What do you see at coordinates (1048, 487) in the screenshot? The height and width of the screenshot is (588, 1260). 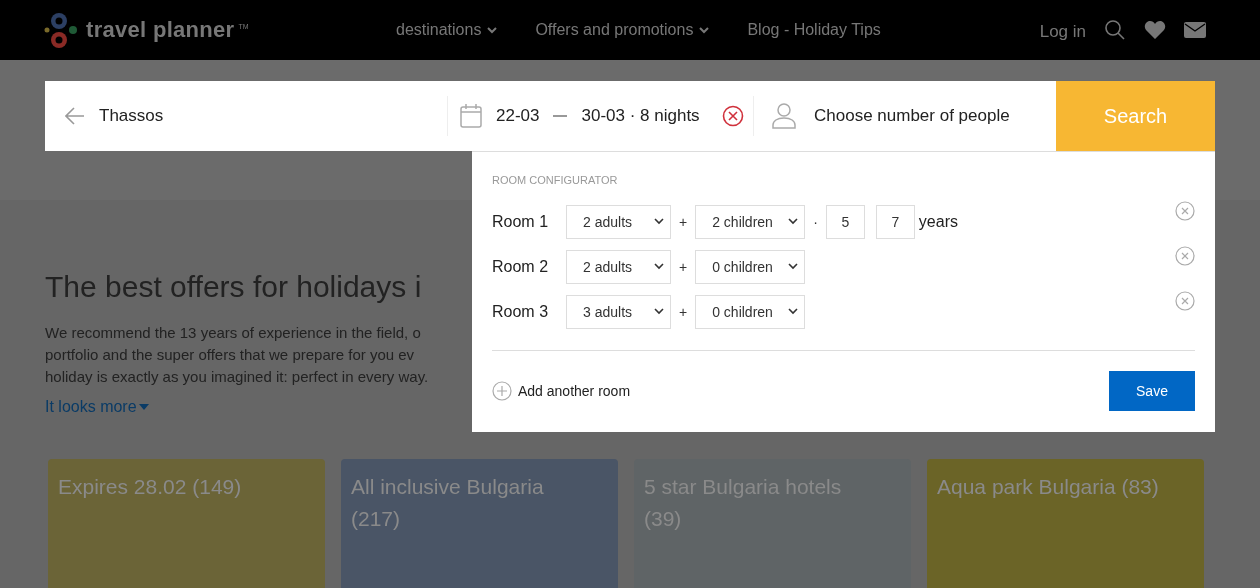 I see `card-title: Aqua park Bulgaria (83)` at bounding box center [1048, 487].